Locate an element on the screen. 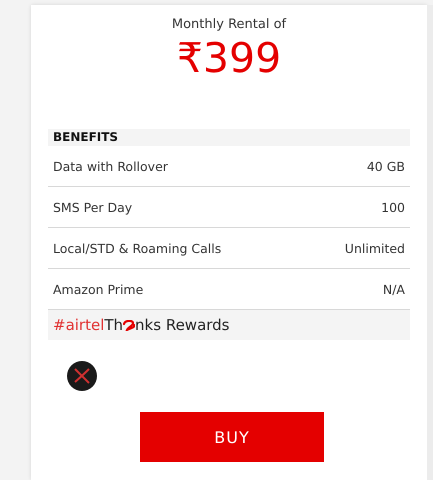  rewards-text-start: Th is located at coordinates (114, 325).